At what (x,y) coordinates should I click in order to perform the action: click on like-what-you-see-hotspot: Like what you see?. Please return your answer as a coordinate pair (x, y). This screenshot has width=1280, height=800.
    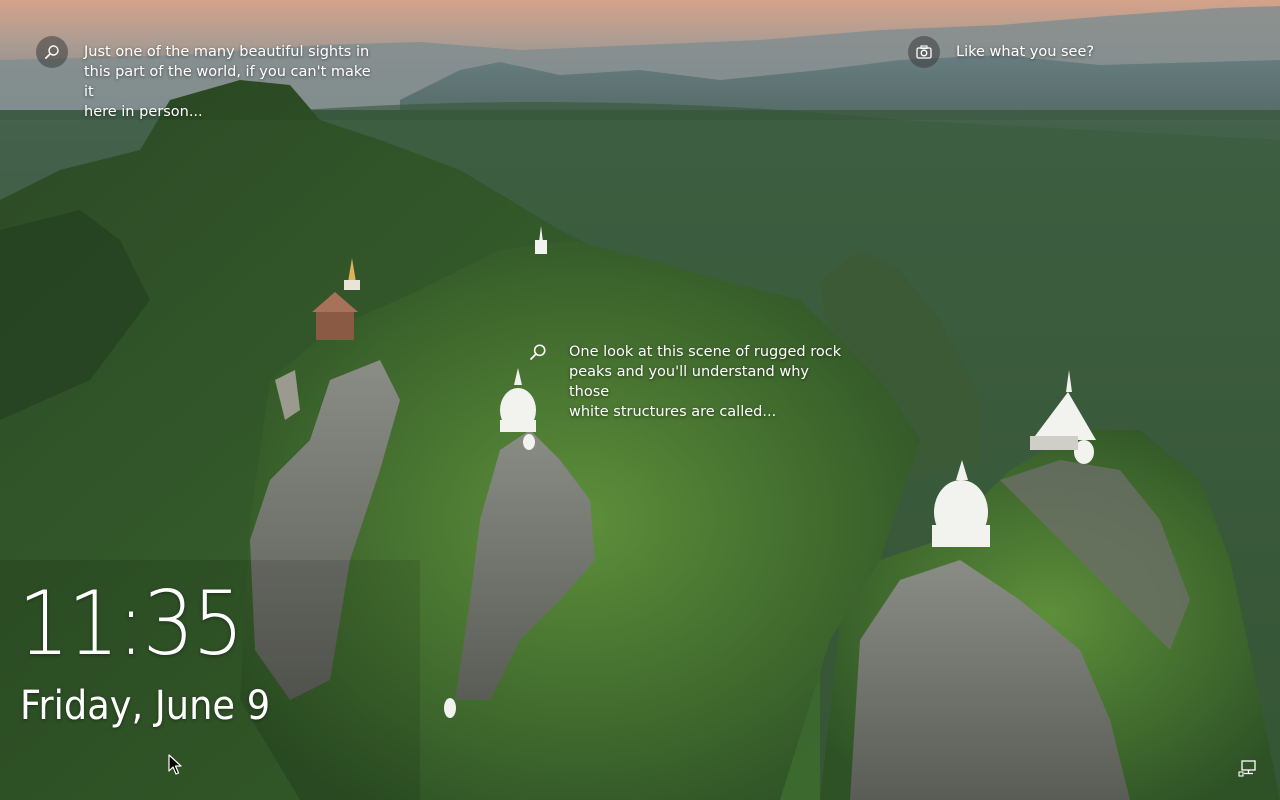
    Looking at the image, I should click on (1001, 52).